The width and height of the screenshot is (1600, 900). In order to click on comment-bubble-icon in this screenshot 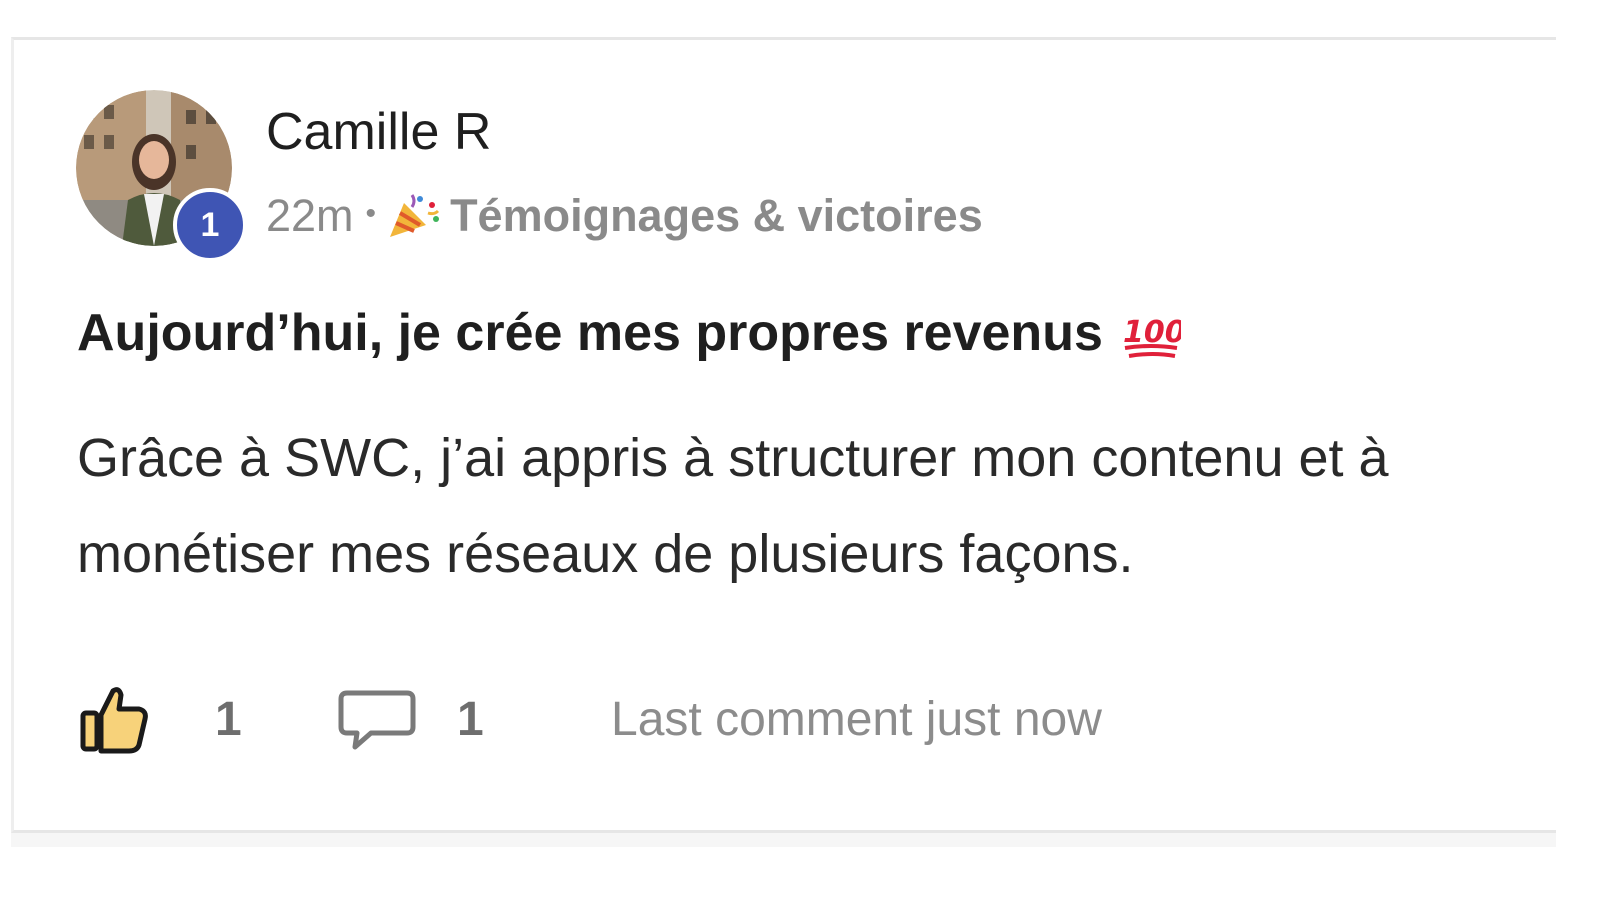, I will do `click(377, 720)`.